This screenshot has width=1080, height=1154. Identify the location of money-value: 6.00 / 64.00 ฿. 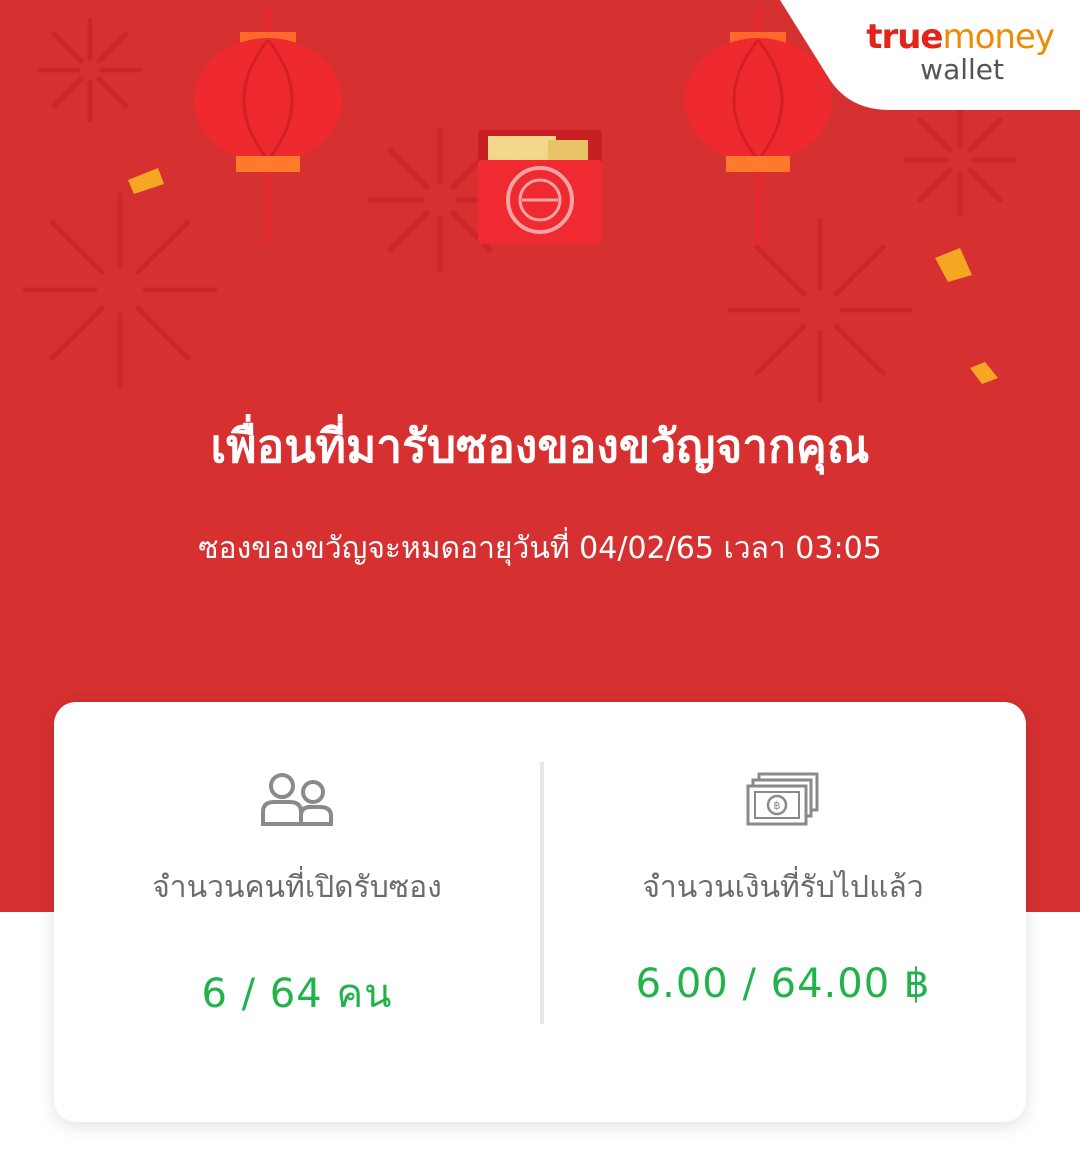
(783, 984).